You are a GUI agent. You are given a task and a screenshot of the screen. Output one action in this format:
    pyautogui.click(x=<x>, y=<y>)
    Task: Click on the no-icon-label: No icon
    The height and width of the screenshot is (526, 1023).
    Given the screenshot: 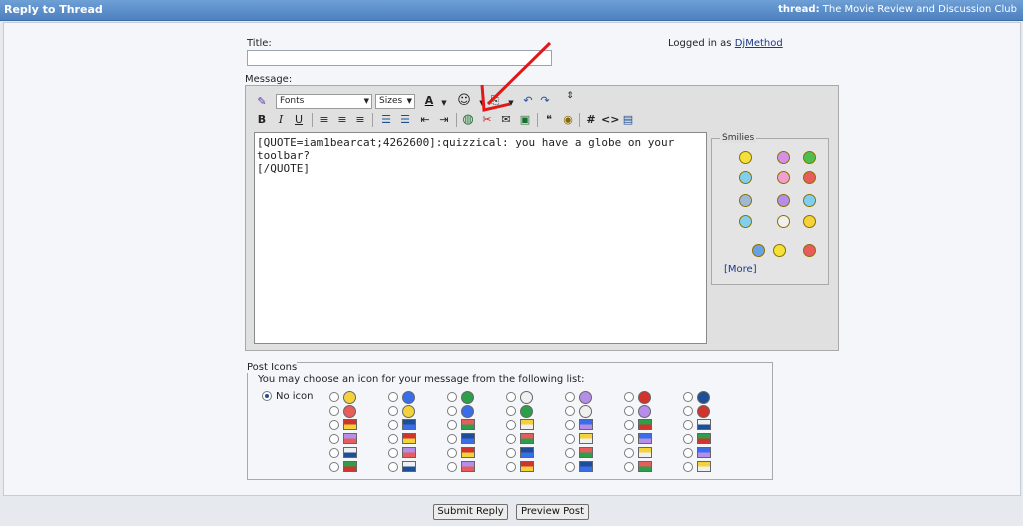 What is the action you would take?
    pyautogui.click(x=295, y=396)
    